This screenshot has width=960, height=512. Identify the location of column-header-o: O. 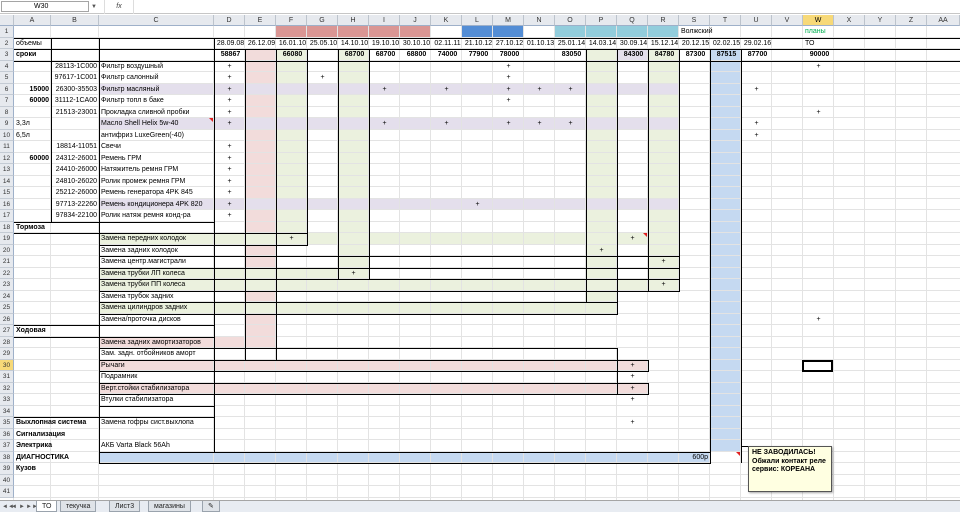
(570, 20).